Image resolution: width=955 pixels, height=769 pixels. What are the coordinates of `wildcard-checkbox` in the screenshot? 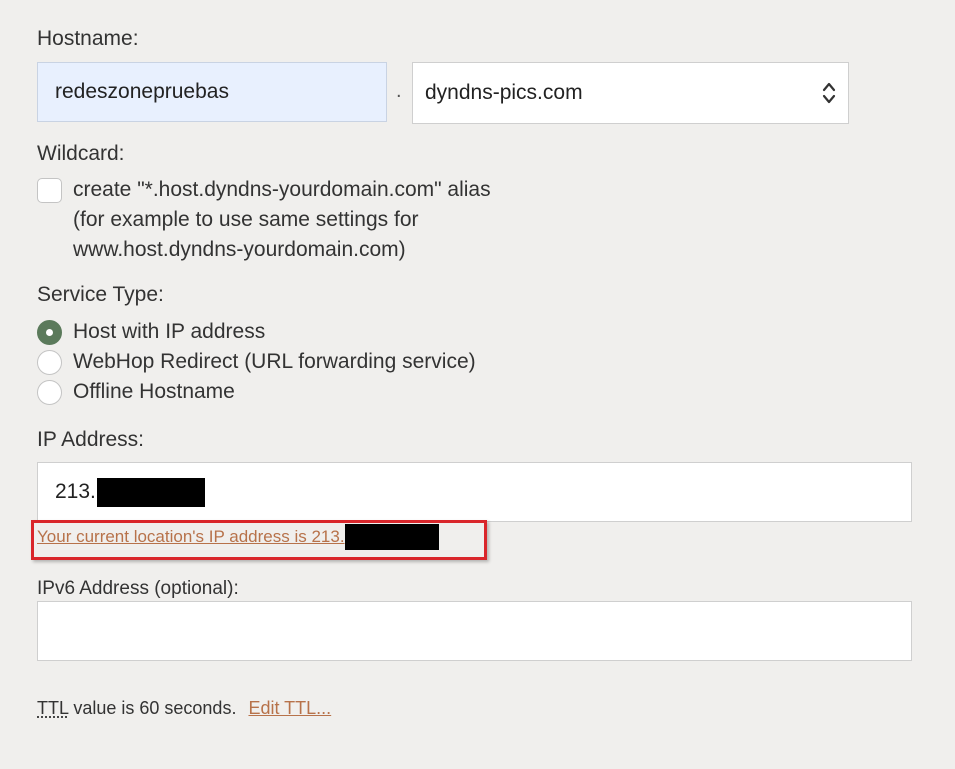 It's located at (49, 190).